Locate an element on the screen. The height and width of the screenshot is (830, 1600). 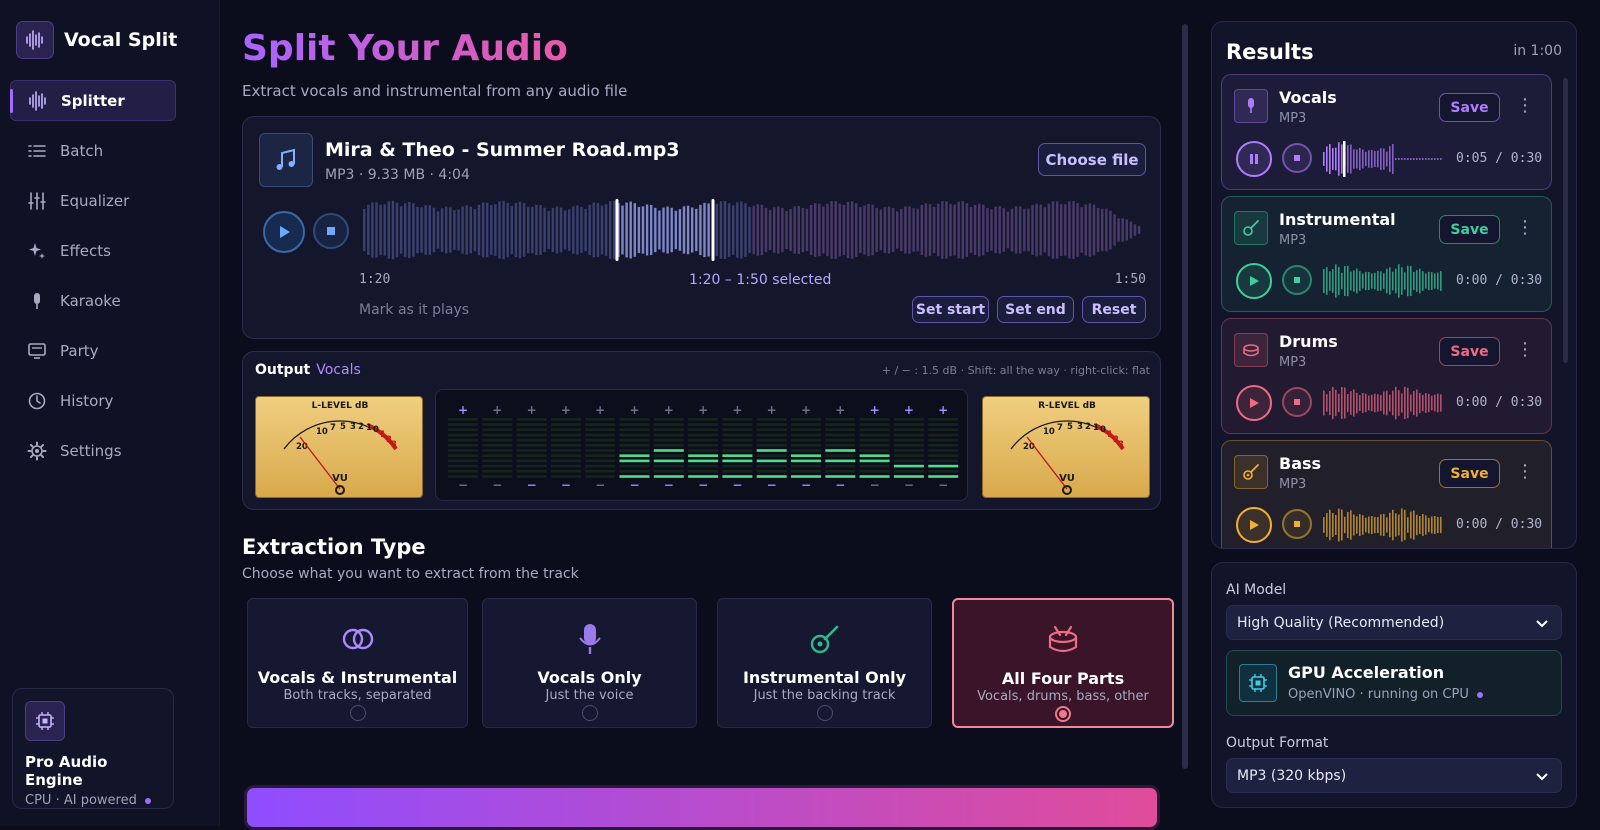
mark-as-it-plays-label: Mark as it plays is located at coordinates (414, 310).